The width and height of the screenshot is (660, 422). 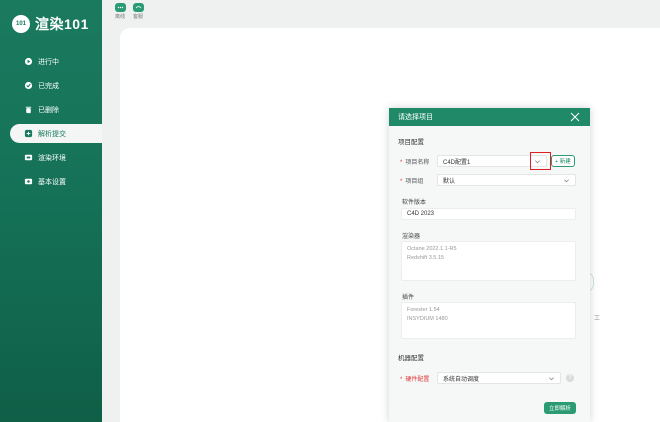 What do you see at coordinates (412, 182) in the screenshot?
I see `project-group-label: * 项目组` at bounding box center [412, 182].